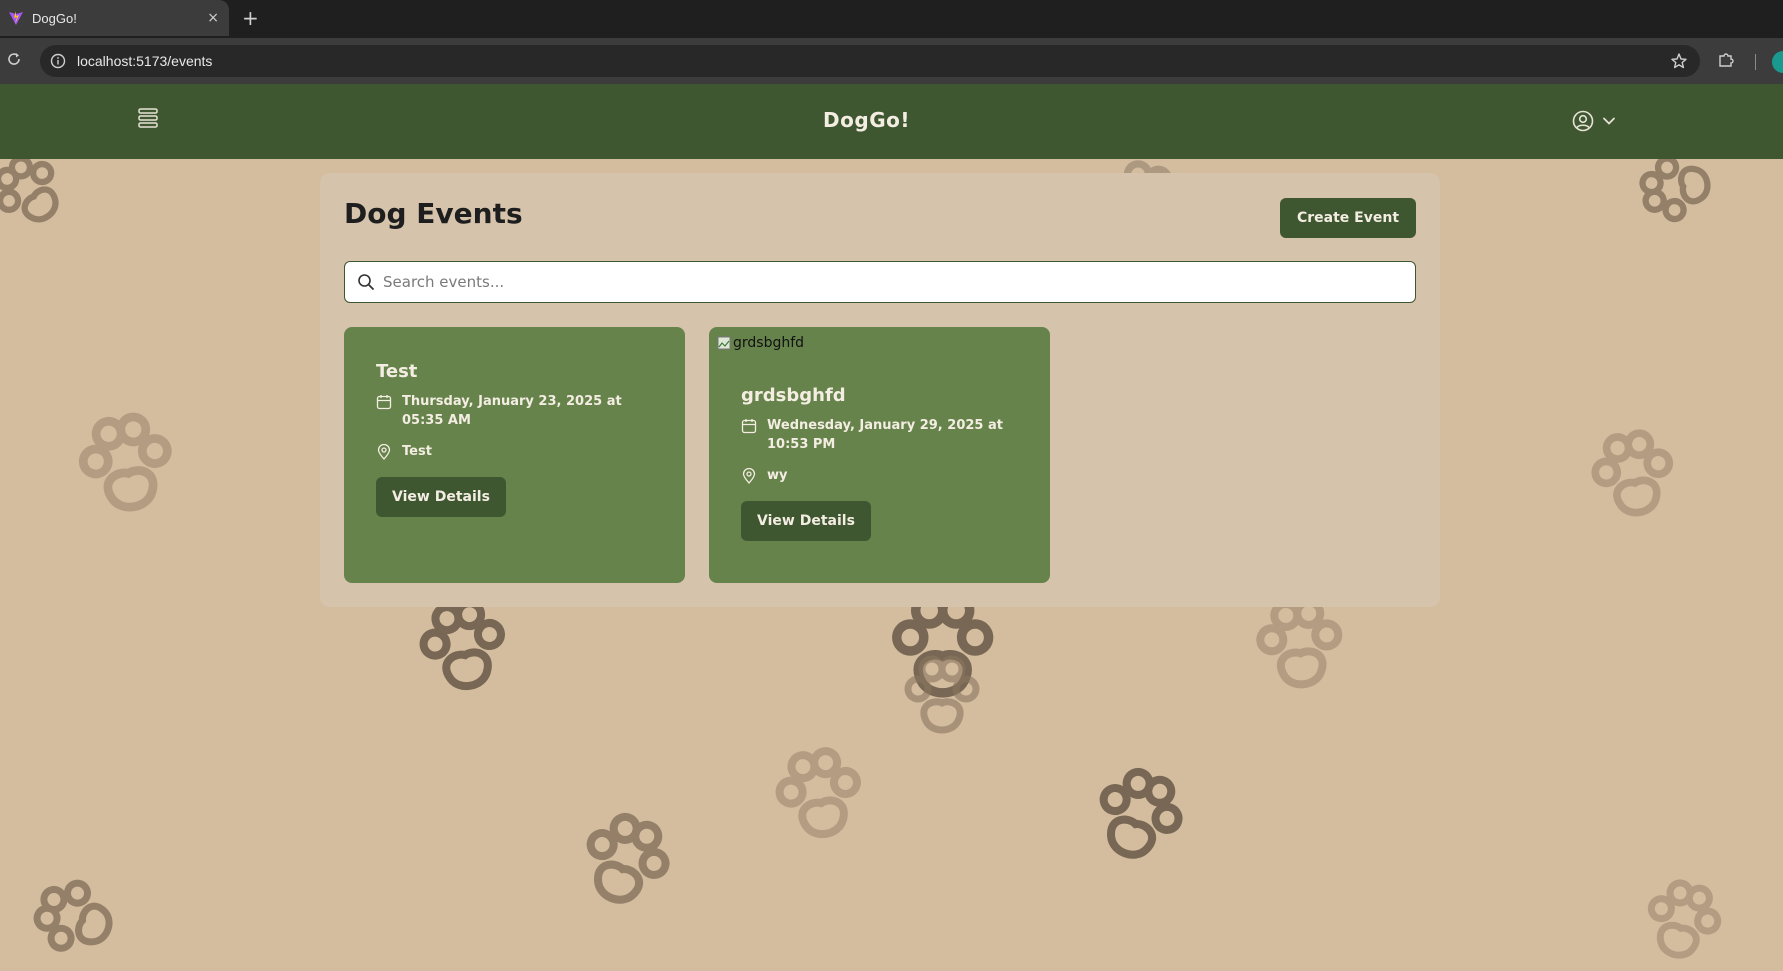 This screenshot has width=1783, height=971. What do you see at coordinates (866, 120) in the screenshot?
I see `brand-logo-text: DogGo!` at bounding box center [866, 120].